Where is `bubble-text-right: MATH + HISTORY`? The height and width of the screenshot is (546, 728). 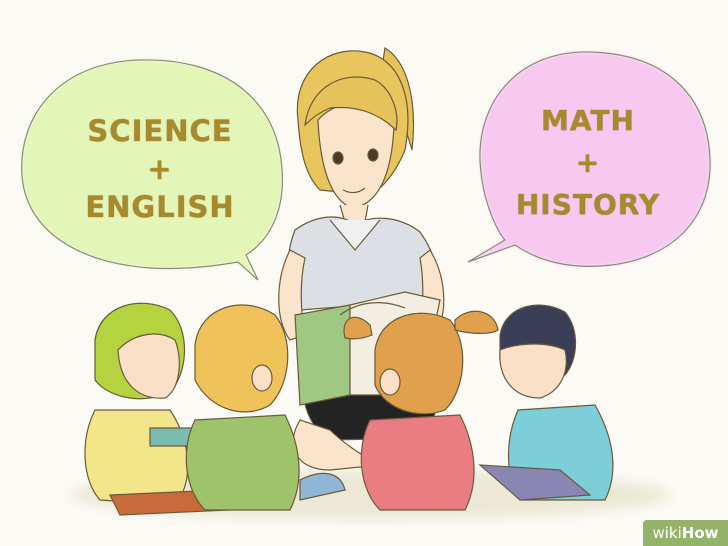
bubble-text-right: MATH + HISTORY is located at coordinates (588, 163).